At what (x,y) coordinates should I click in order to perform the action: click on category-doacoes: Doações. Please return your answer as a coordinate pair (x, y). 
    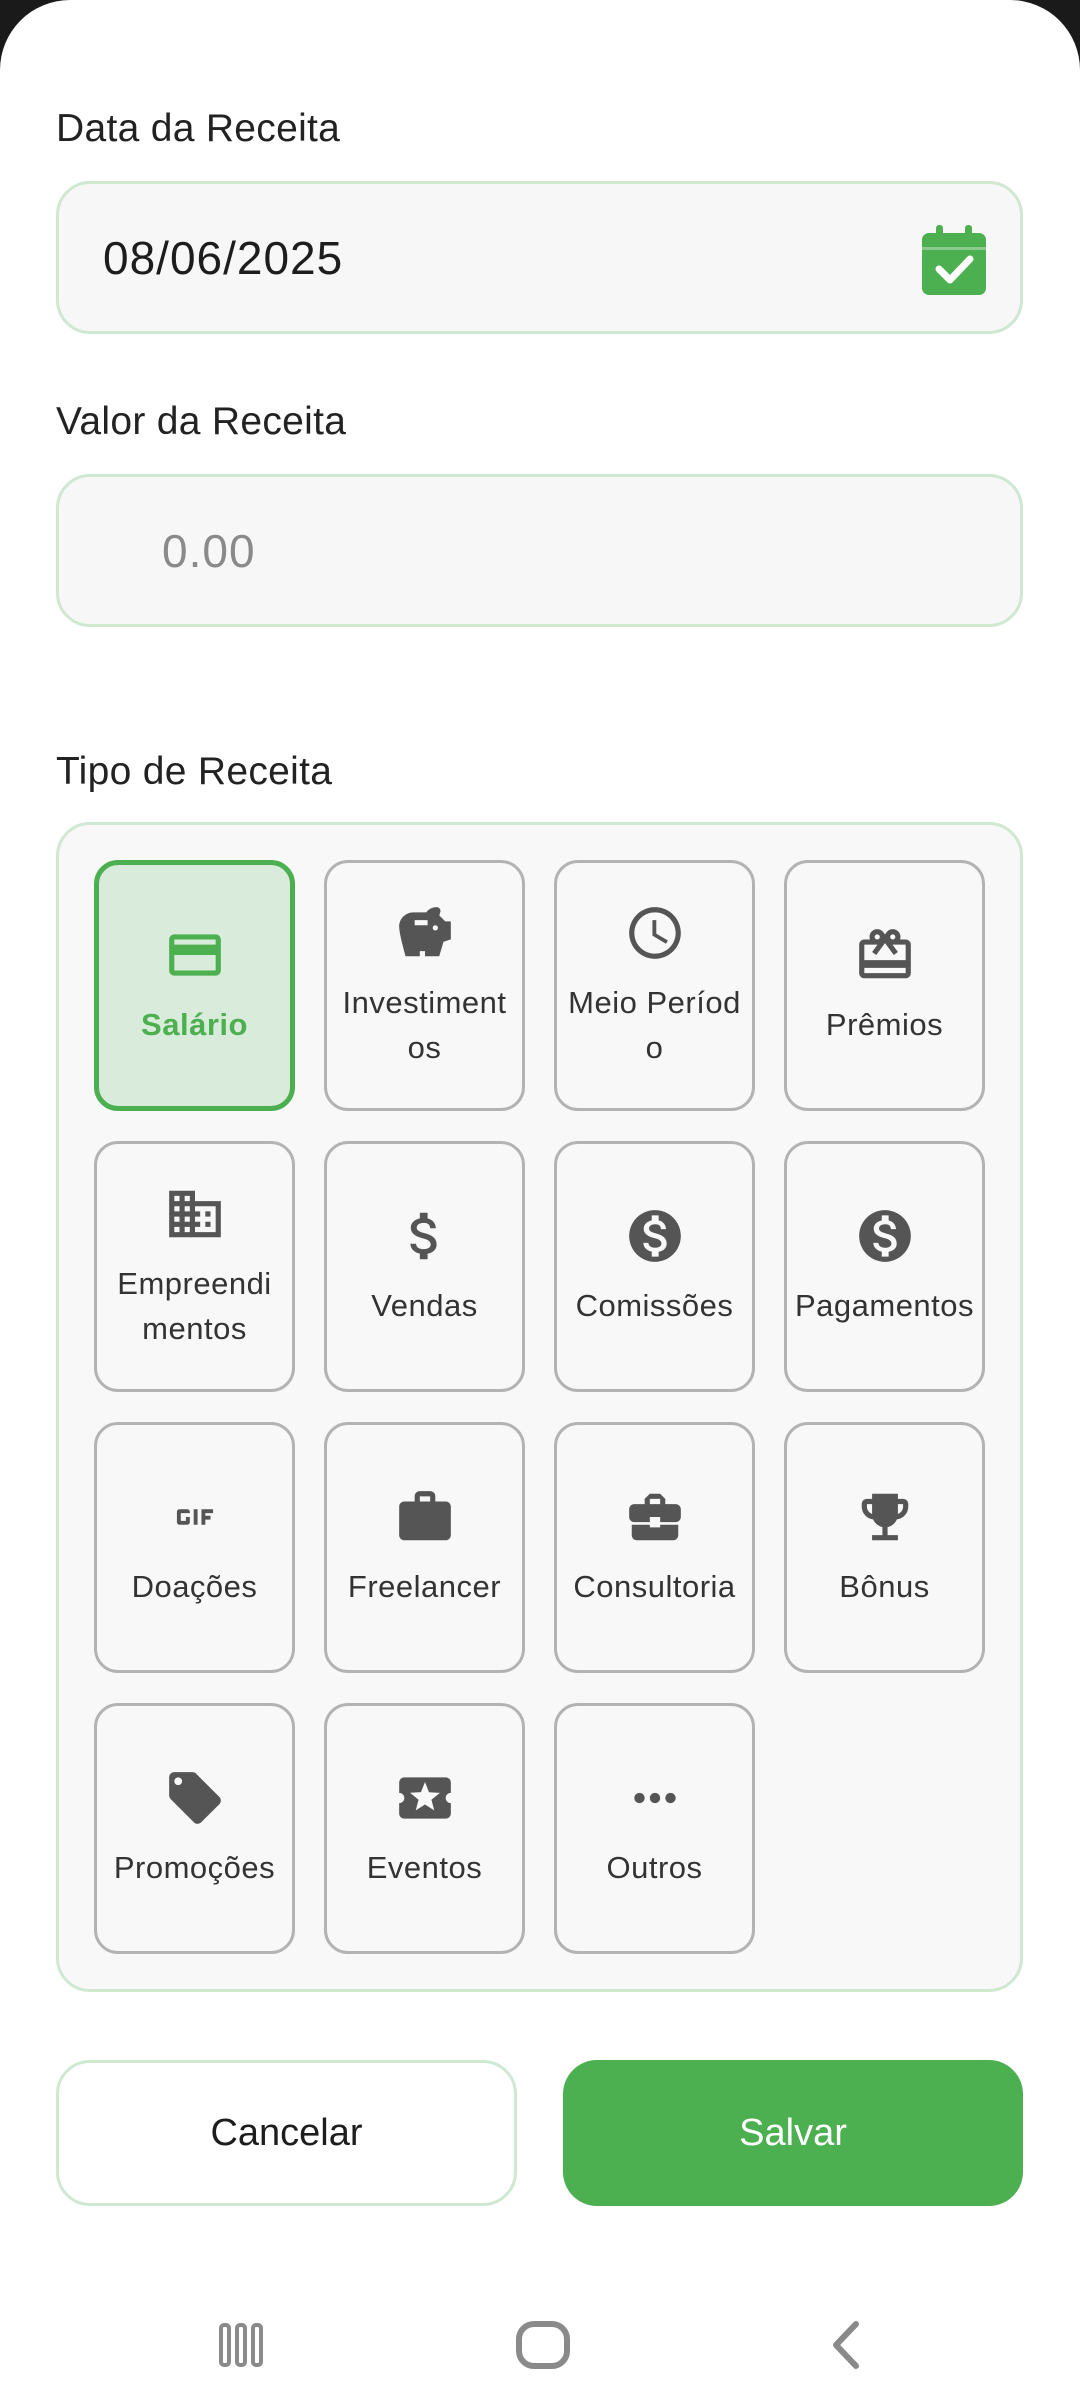
    Looking at the image, I should click on (194, 1547).